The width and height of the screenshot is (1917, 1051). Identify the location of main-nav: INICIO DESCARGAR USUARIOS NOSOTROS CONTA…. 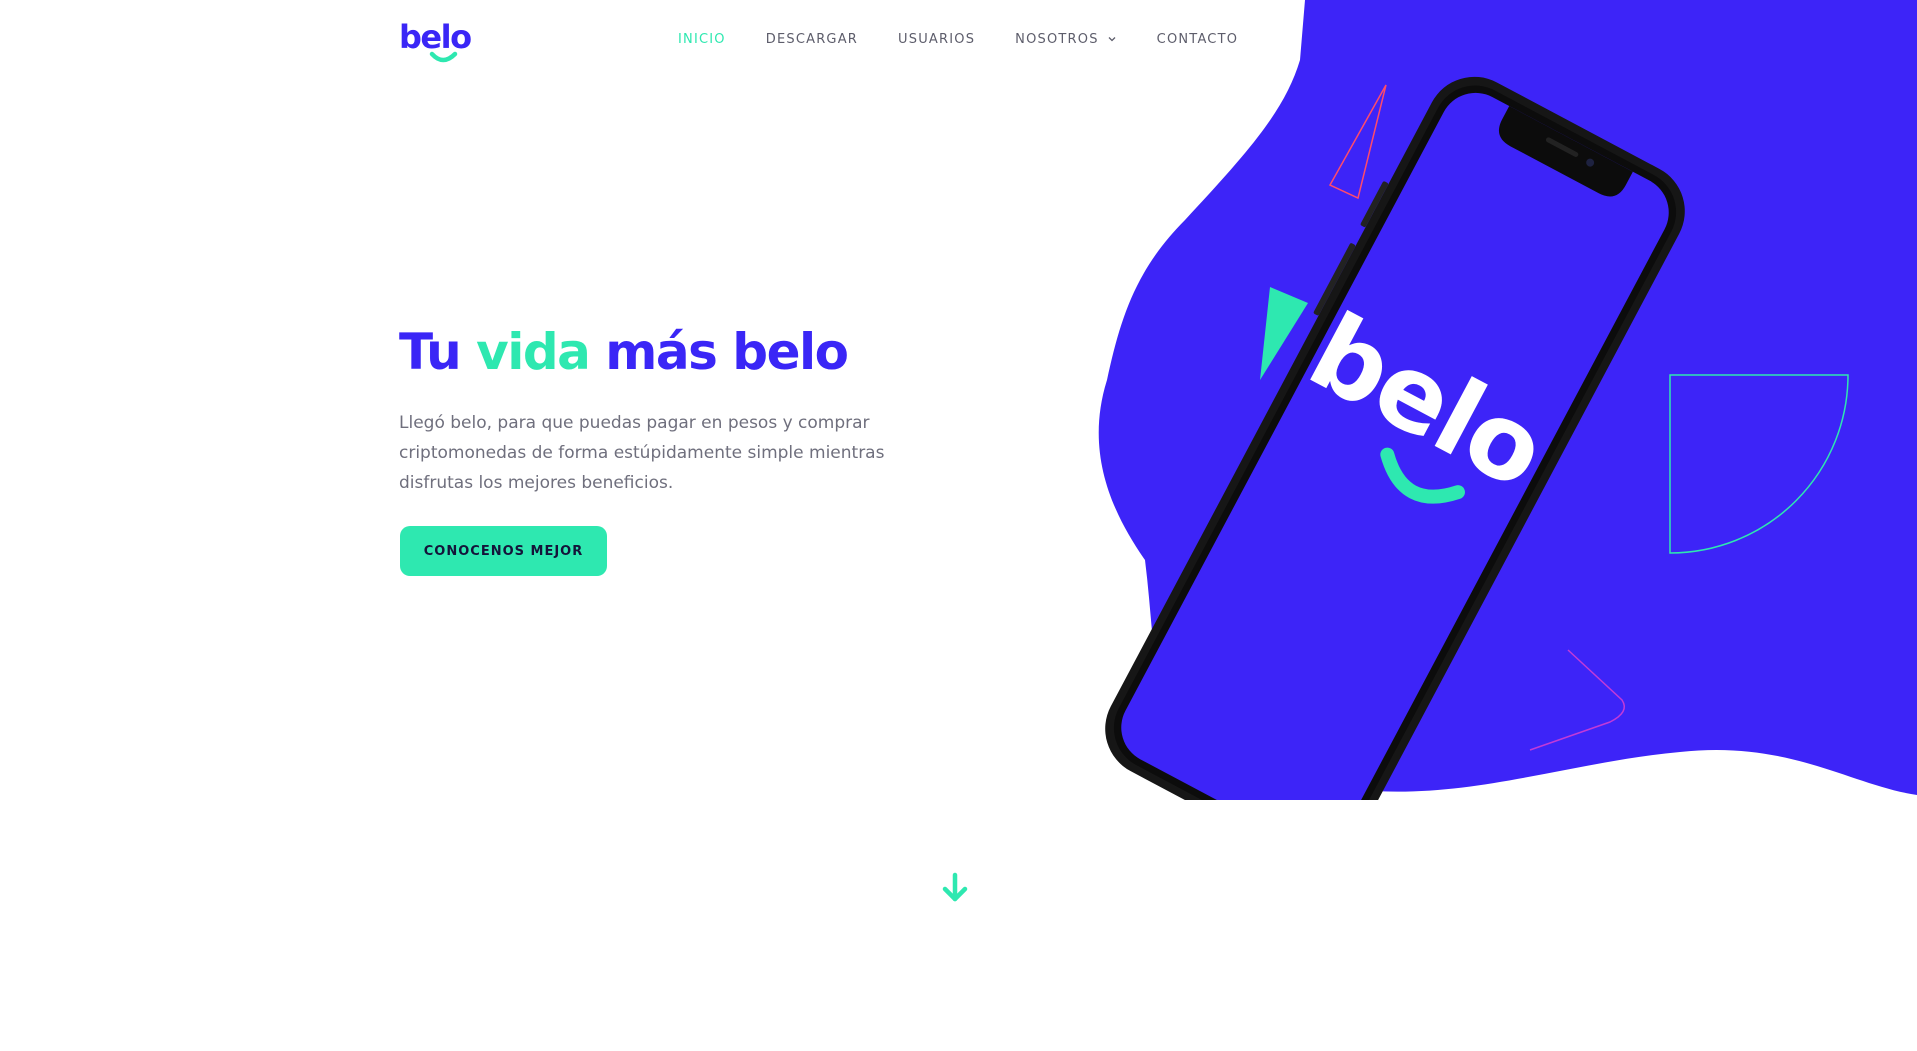
(958, 39).